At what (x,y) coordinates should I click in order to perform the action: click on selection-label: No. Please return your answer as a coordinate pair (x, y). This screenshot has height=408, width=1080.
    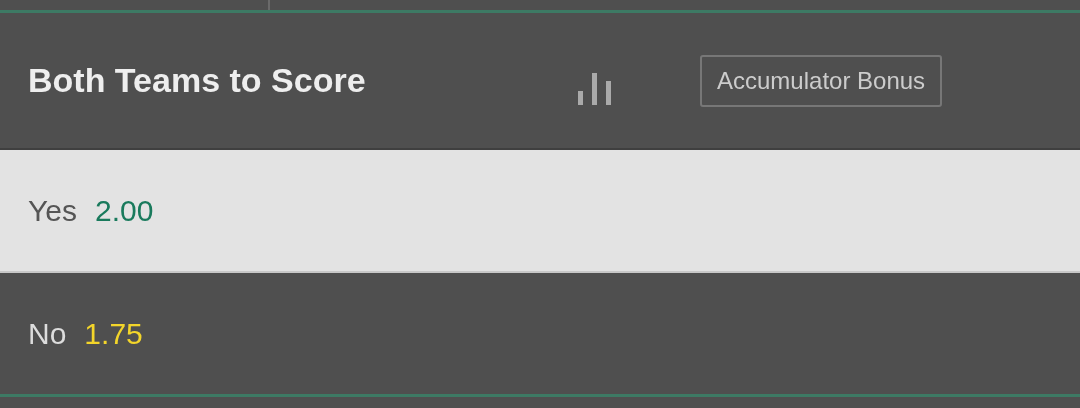
    Looking at the image, I should click on (47, 333).